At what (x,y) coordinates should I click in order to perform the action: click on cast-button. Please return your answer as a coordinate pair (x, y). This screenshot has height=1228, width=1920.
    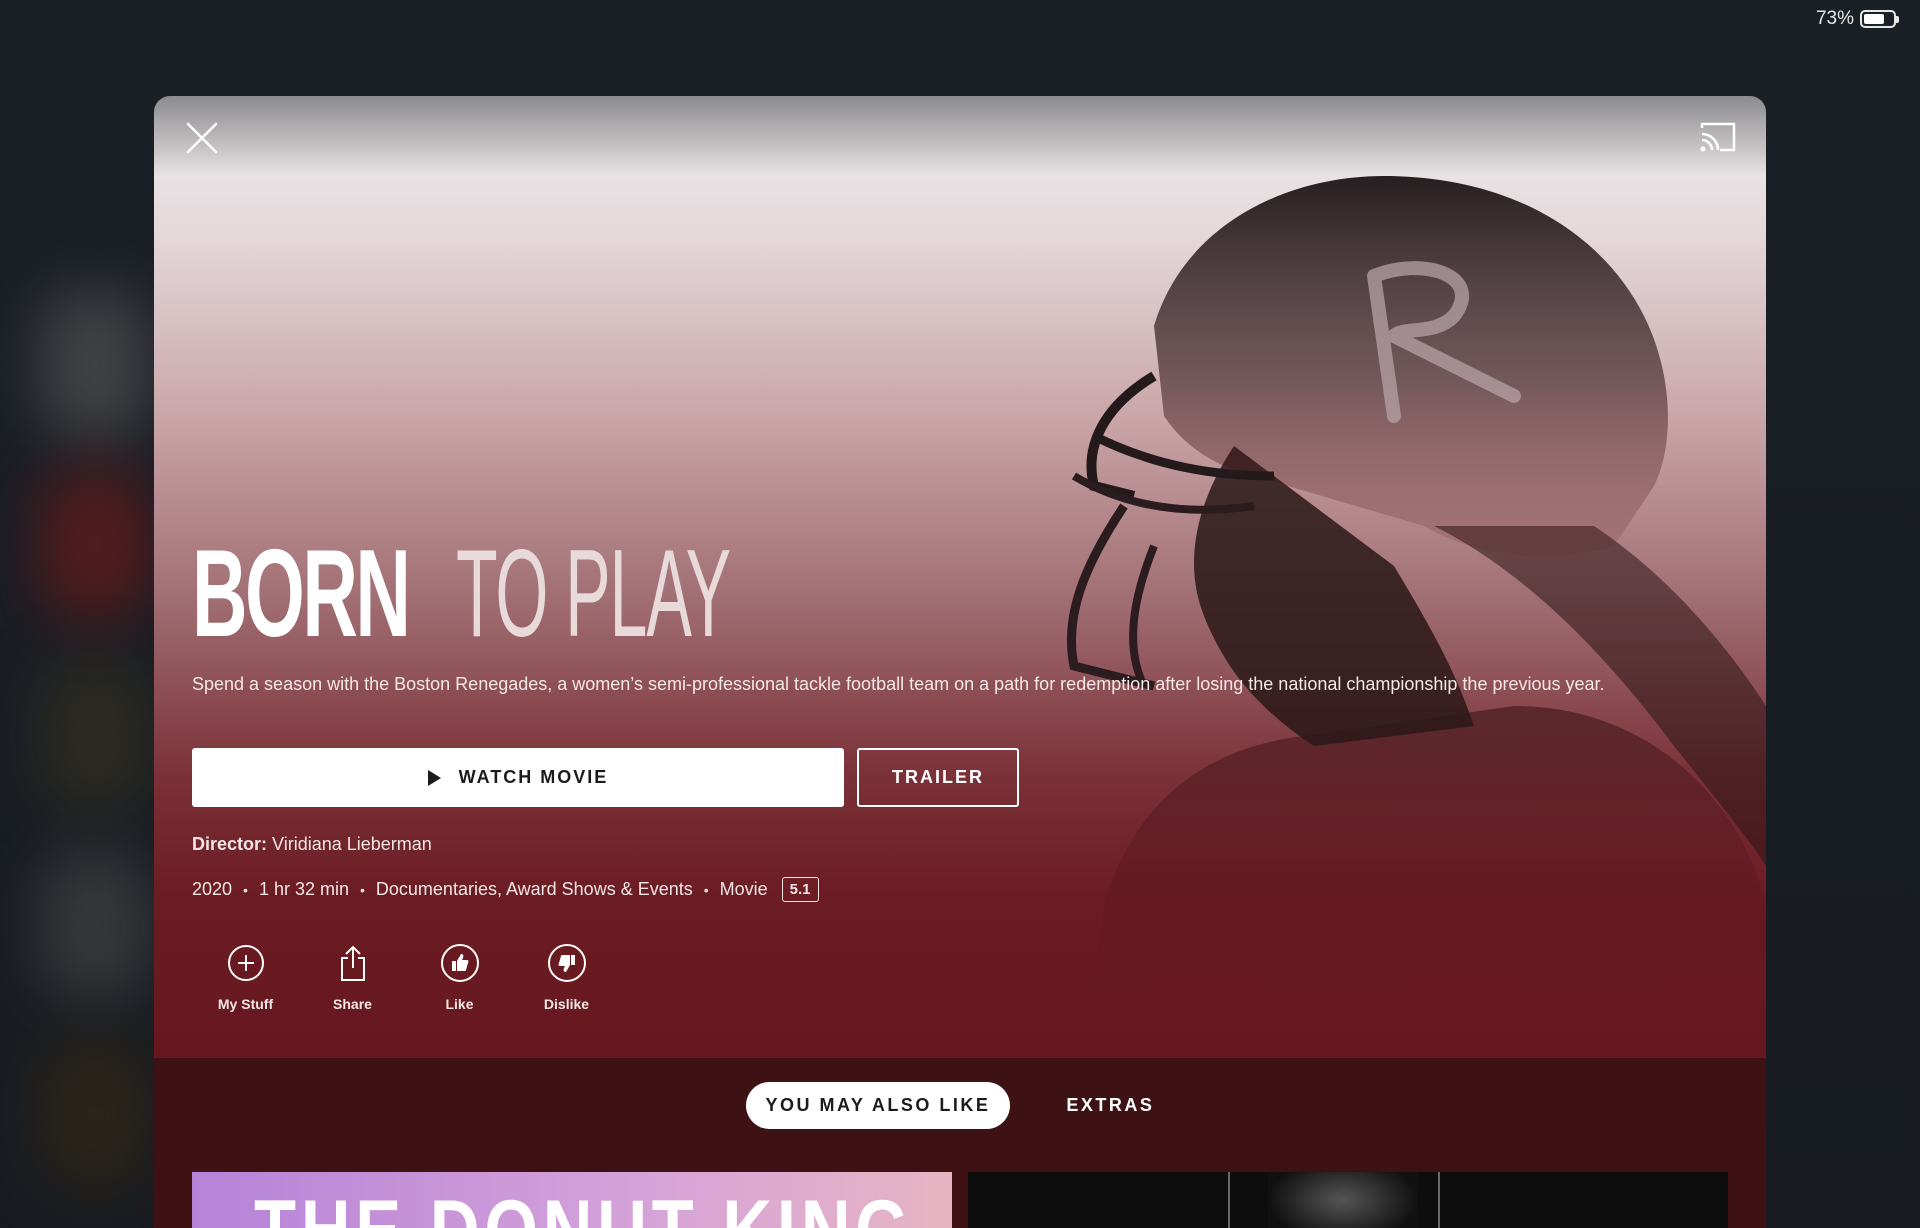
    Looking at the image, I should click on (1718, 137).